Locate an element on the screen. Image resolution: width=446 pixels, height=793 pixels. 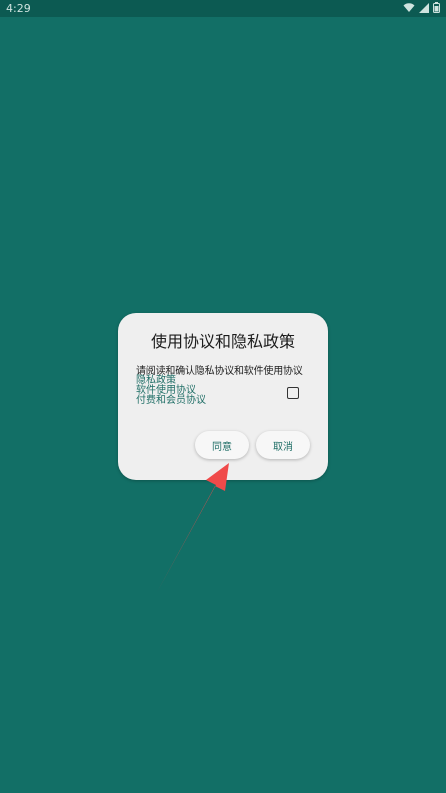
wifi-icon is located at coordinates (409, 7).